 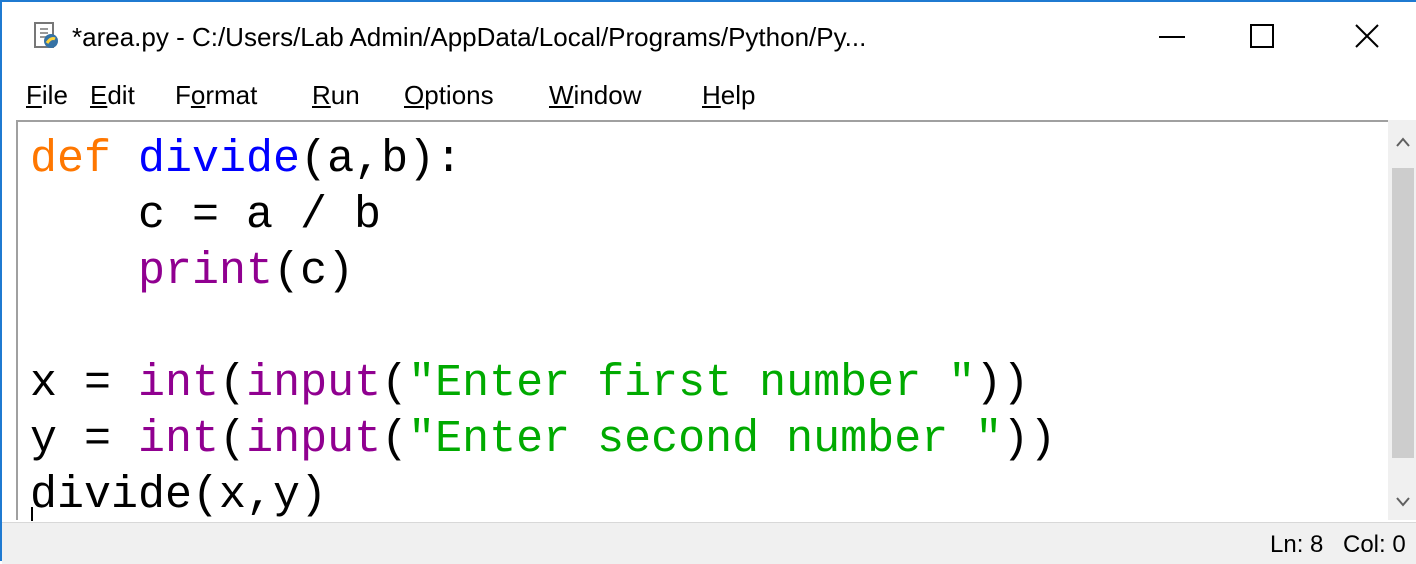 I want to click on text-cursor, so click(x=32, y=514).